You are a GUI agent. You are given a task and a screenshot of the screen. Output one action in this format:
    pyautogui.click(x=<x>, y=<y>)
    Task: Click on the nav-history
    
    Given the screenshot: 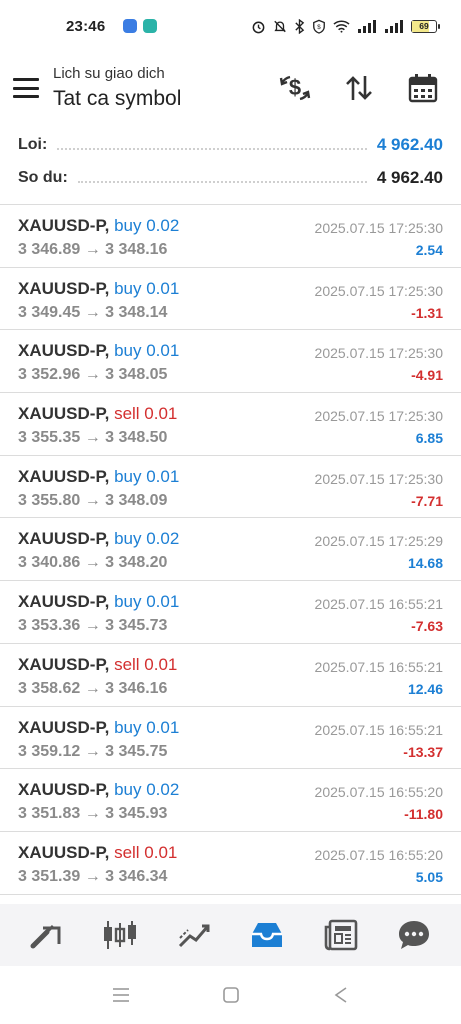 What is the action you would take?
    pyautogui.click(x=267, y=935)
    